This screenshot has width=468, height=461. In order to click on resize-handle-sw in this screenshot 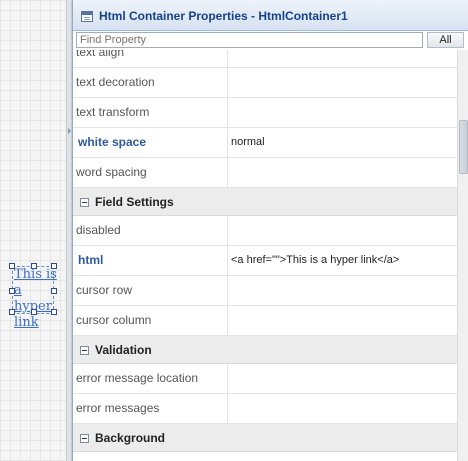, I will do `click(12, 312)`.